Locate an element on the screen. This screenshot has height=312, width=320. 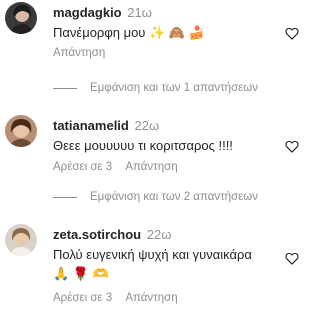
view-replies-label: Εμφάνιση και των 1 απαντήσεων is located at coordinates (174, 88).